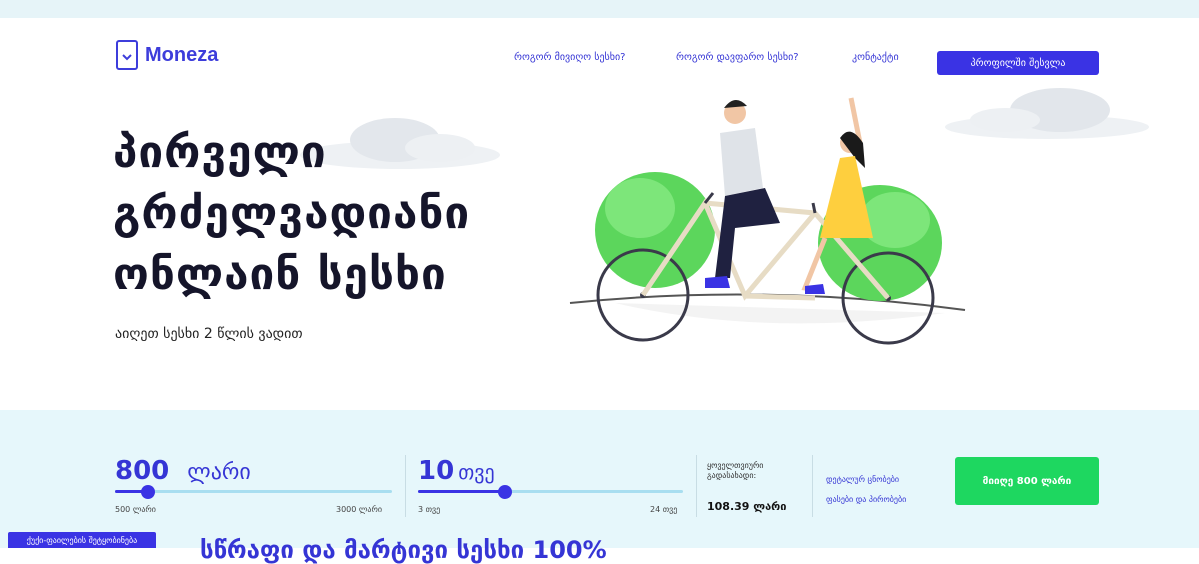 This screenshot has height=564, width=1199. Describe the element at coordinates (664, 509) in the screenshot. I see `term-max-label: 24 თვე` at that location.